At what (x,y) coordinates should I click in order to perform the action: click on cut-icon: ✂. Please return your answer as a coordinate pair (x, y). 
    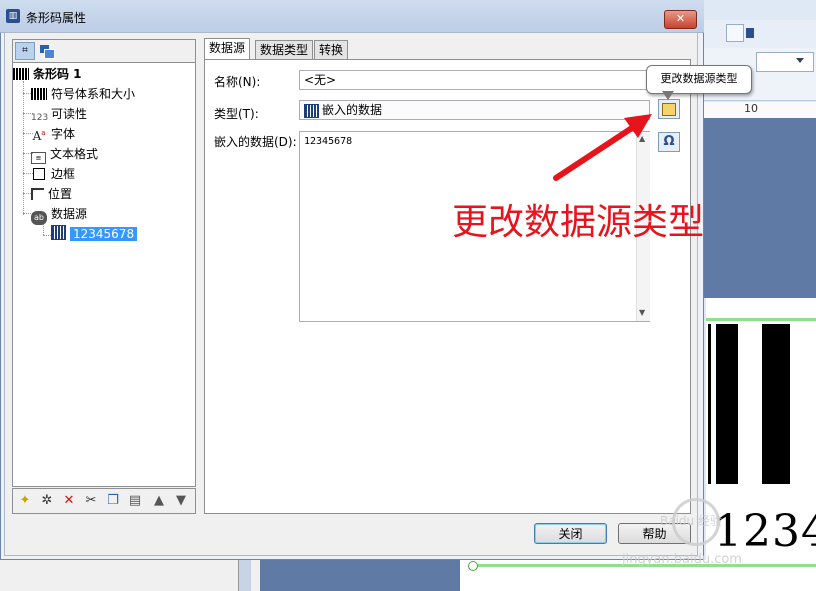
    Looking at the image, I should click on (91, 501).